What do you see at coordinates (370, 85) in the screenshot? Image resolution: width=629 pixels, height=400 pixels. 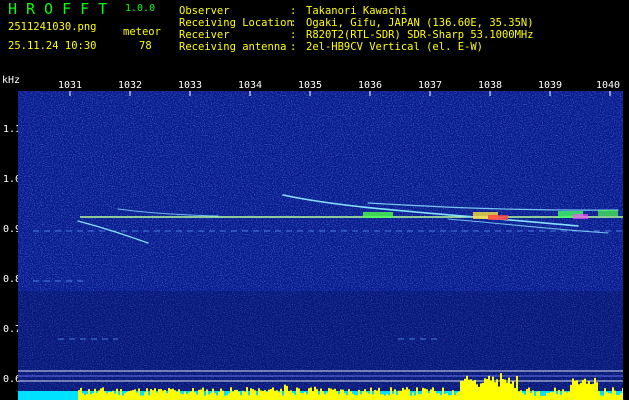 I see `x-tick-label: 1036` at bounding box center [370, 85].